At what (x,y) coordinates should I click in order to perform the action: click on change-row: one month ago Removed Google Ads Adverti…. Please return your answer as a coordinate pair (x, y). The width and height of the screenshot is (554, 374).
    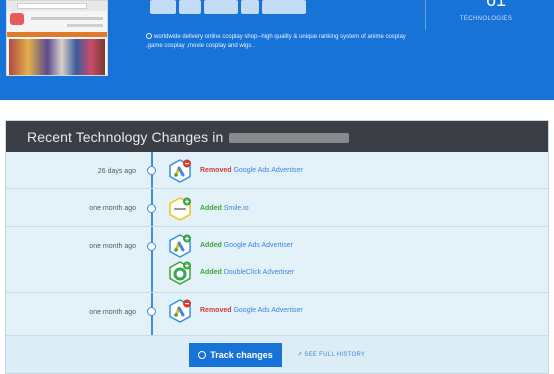
    Looking at the image, I should click on (277, 314).